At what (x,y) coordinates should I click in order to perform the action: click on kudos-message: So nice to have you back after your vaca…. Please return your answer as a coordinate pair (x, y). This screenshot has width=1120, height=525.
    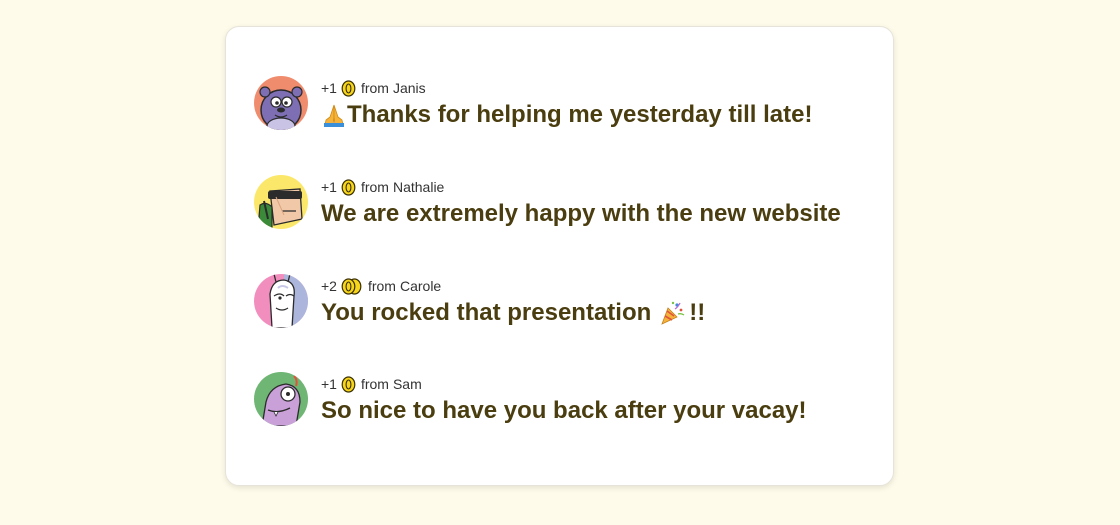
    Looking at the image, I should click on (564, 411).